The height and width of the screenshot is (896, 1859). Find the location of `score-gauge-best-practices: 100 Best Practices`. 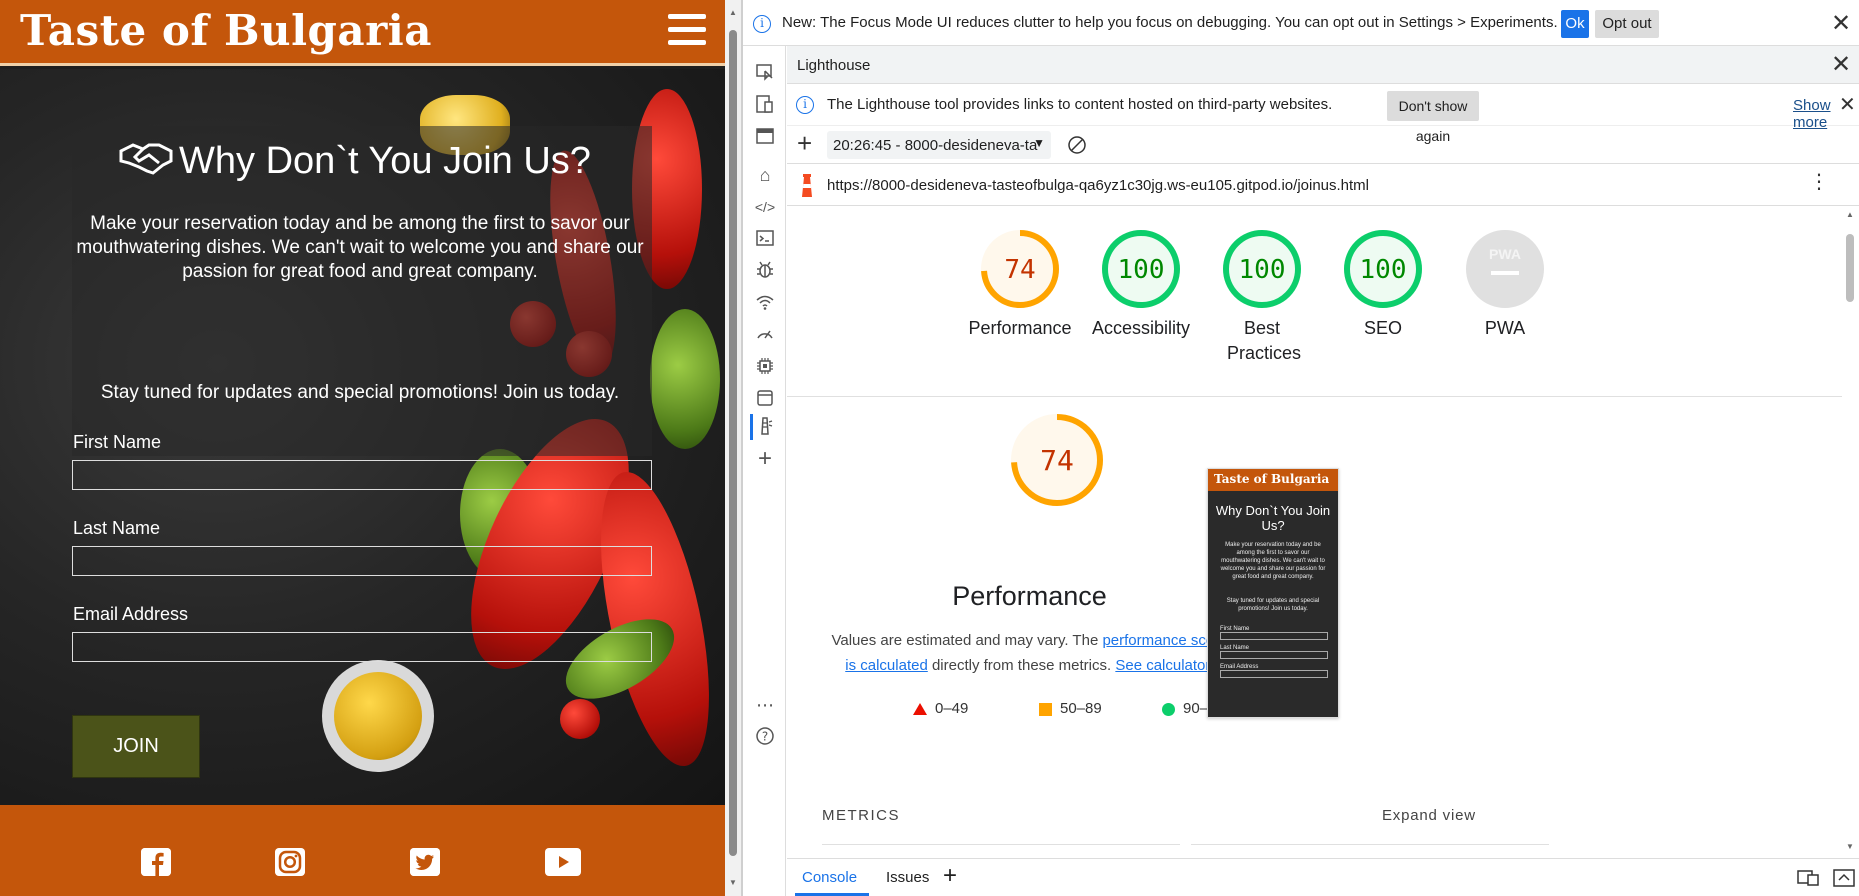

score-gauge-best-practices: 100 Best Practices is located at coordinates (1262, 297).